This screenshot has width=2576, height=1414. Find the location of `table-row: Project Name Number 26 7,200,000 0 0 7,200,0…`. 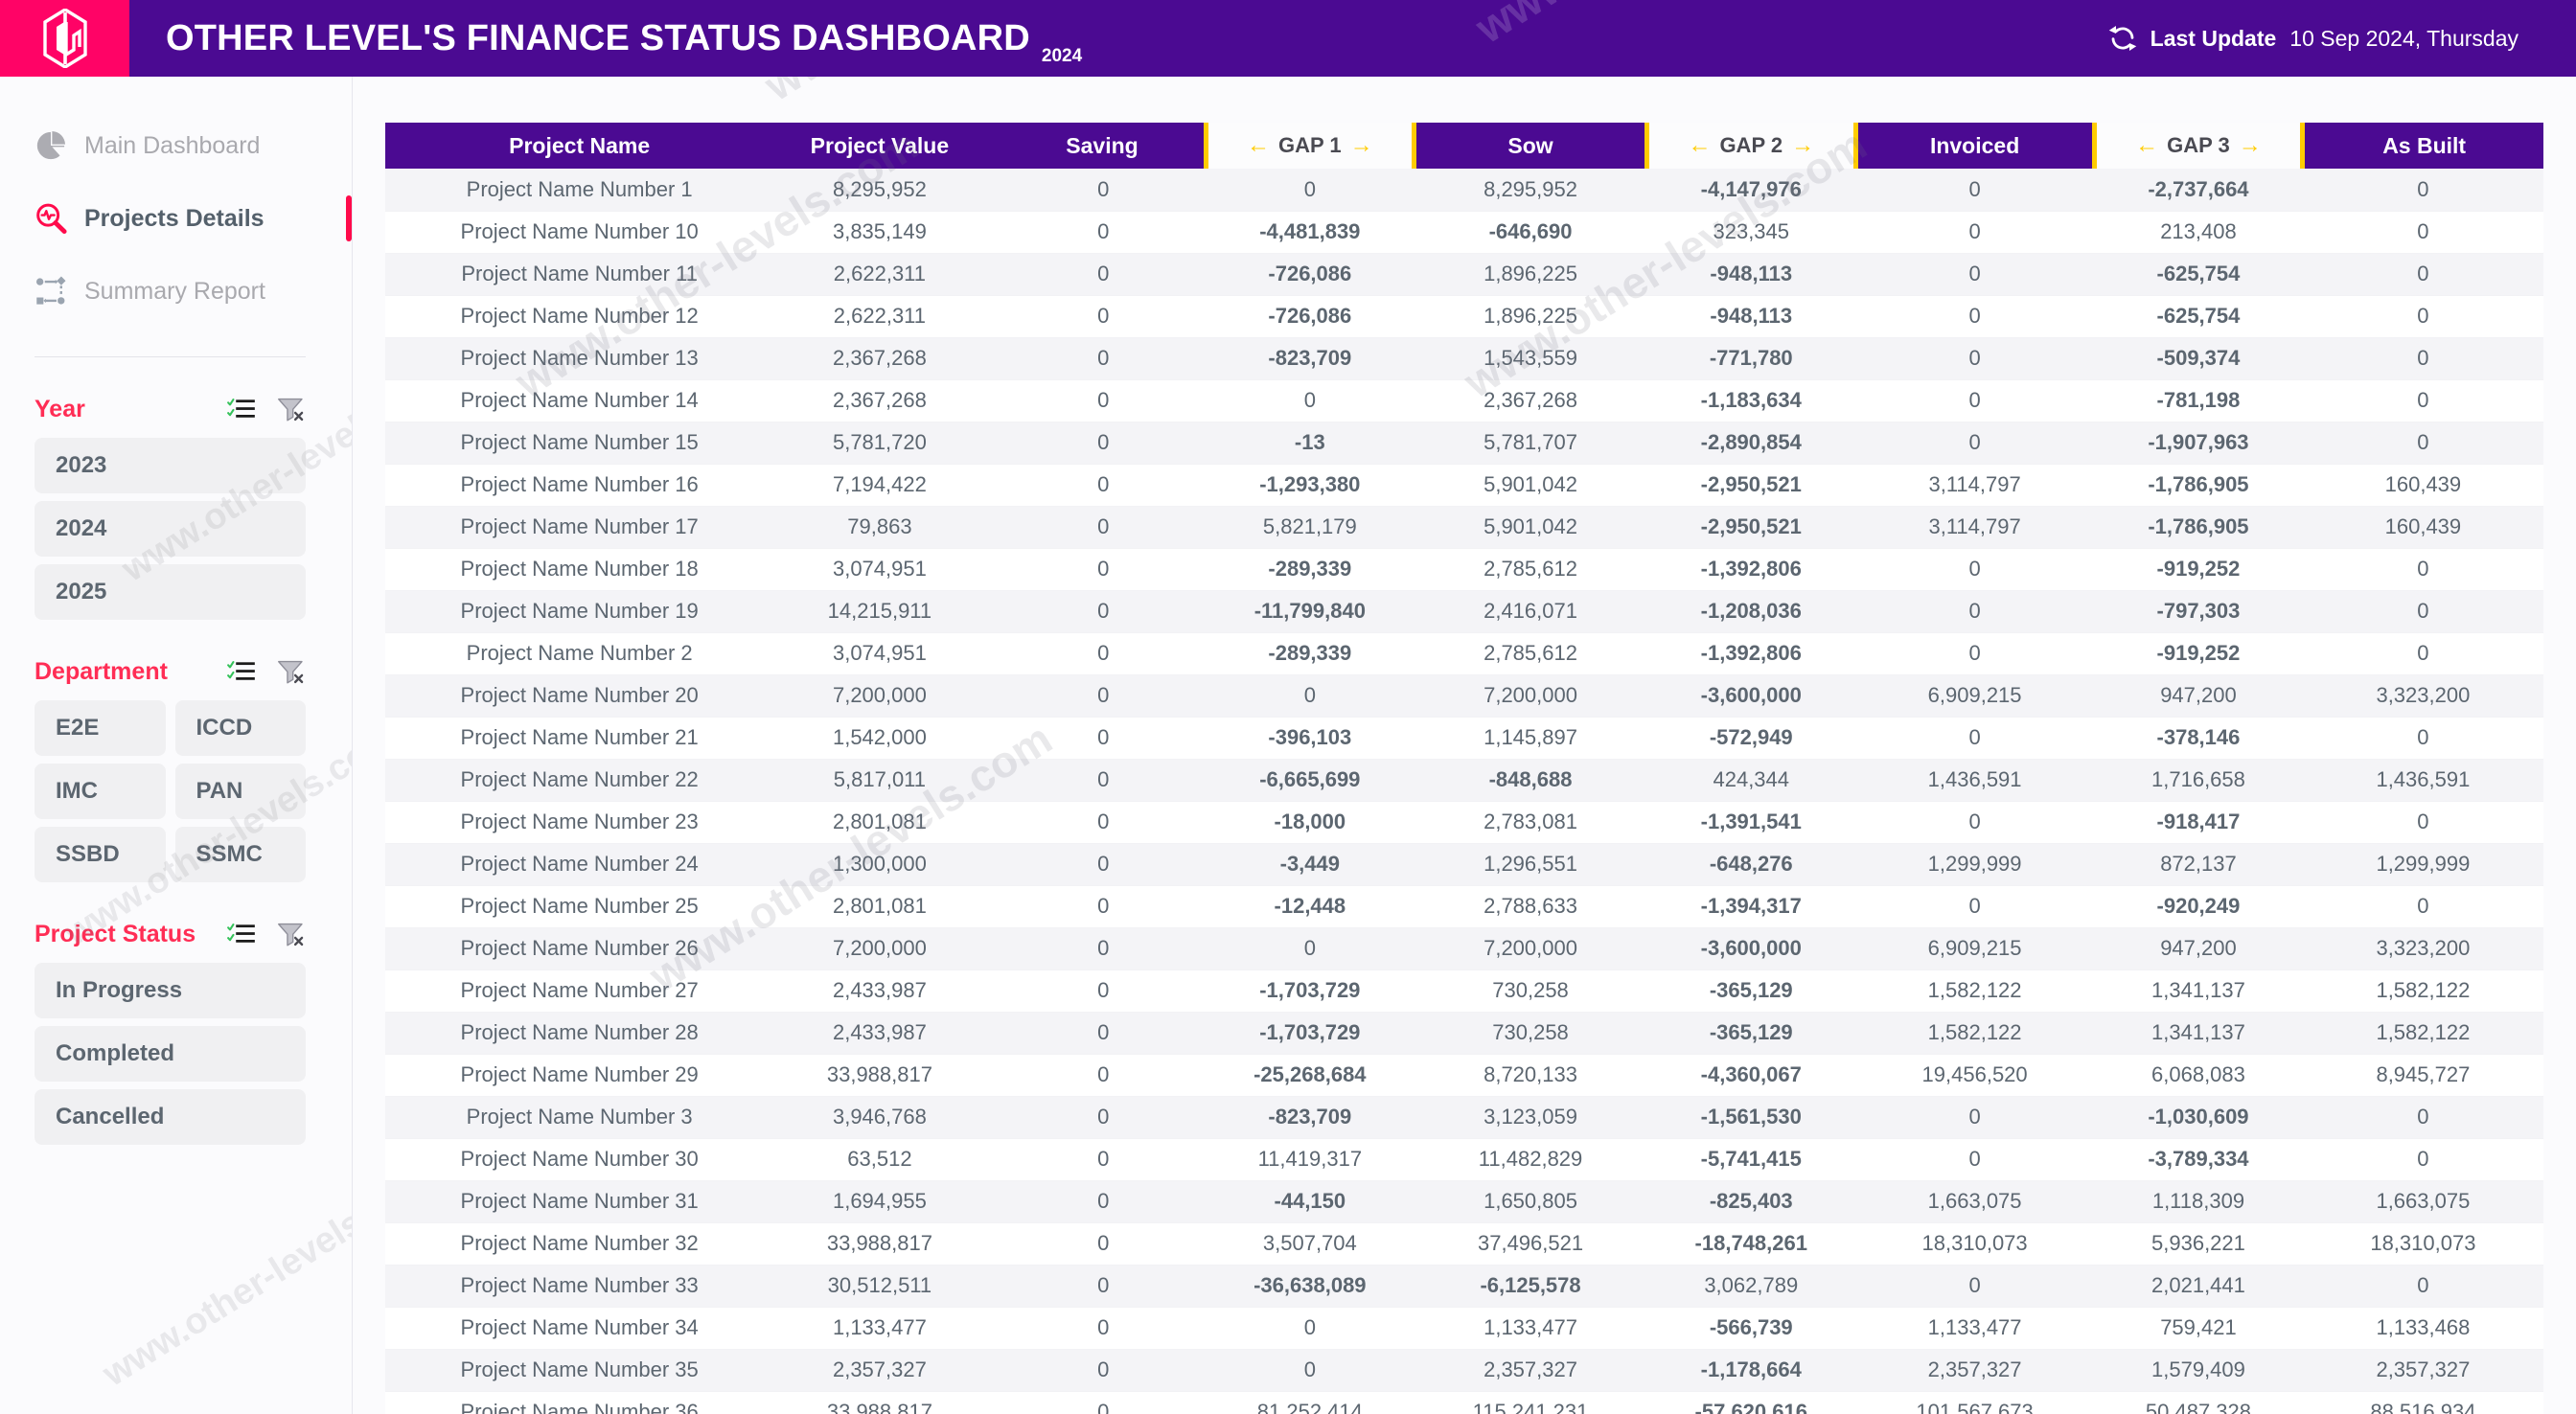

table-row: Project Name Number 26 7,200,000 0 0 7,200,0… is located at coordinates (1464, 949).